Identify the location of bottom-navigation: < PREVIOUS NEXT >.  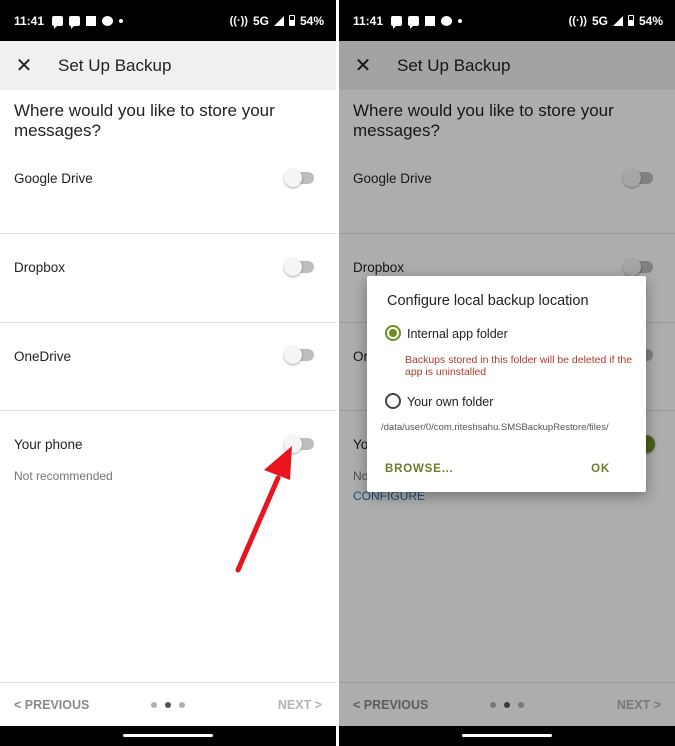
(168, 704).